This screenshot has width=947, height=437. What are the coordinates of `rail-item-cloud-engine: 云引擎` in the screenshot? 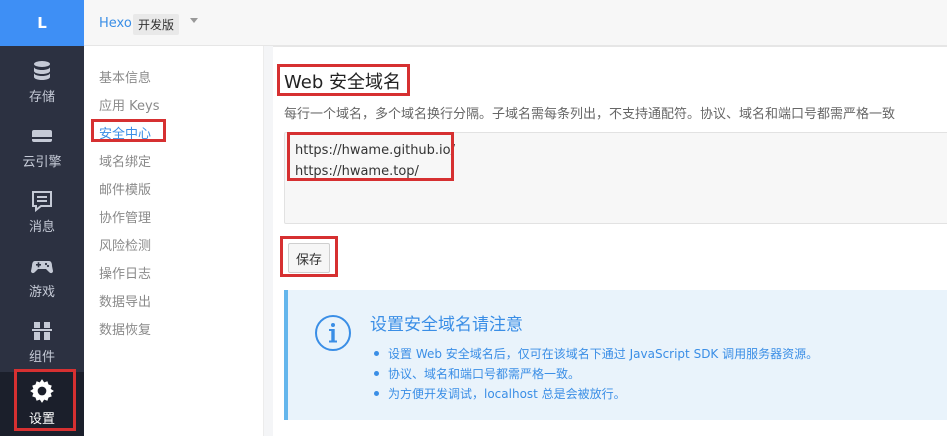 It's located at (42, 147).